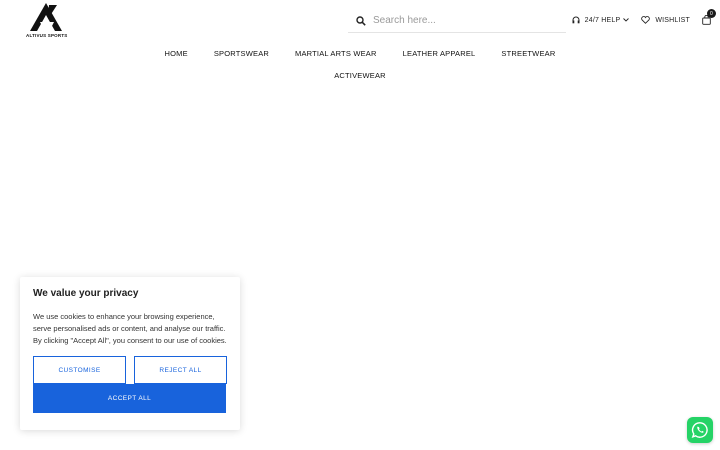 Image resolution: width=720 pixels, height=450 pixels. Describe the element at coordinates (241, 53) in the screenshot. I see `nav-item-sportswear: SPORTSWEAR` at that location.